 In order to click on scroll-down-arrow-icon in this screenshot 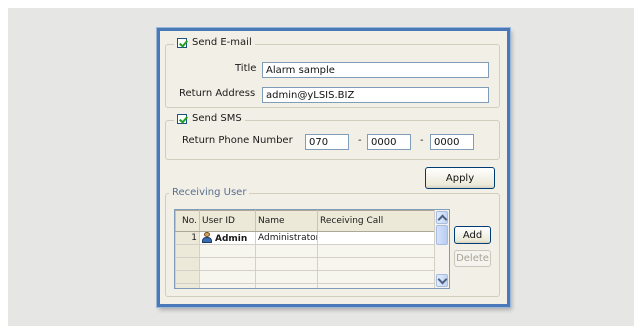, I will do `click(442, 280)`.